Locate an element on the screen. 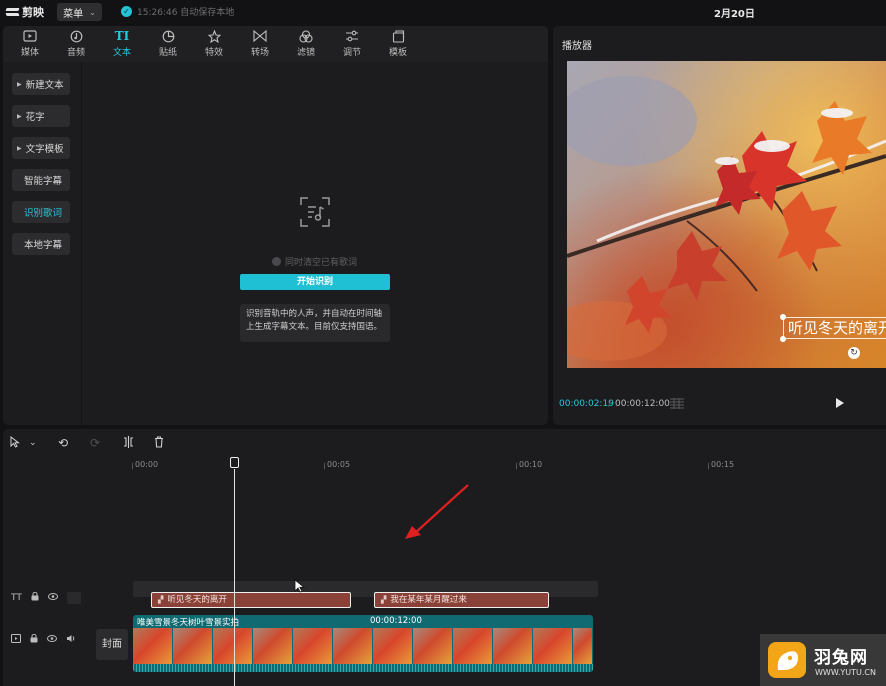 Image resolution: width=886 pixels, height=686 pixels. project-title: 2月20日 is located at coordinates (734, 12).